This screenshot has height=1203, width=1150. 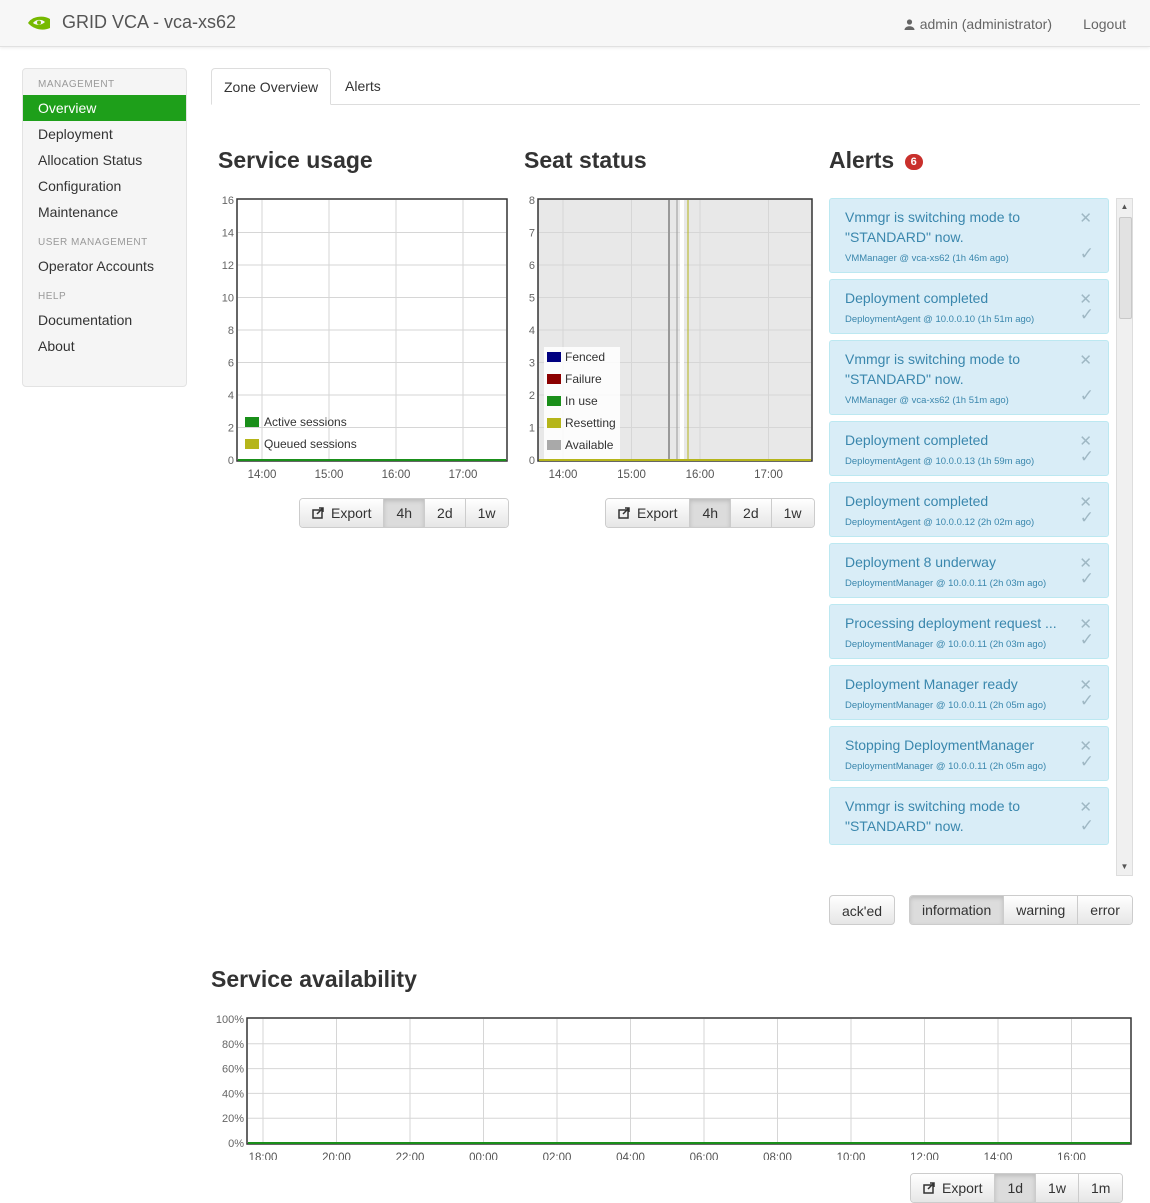 I want to click on filter-error-button: error, so click(x=1105, y=910).